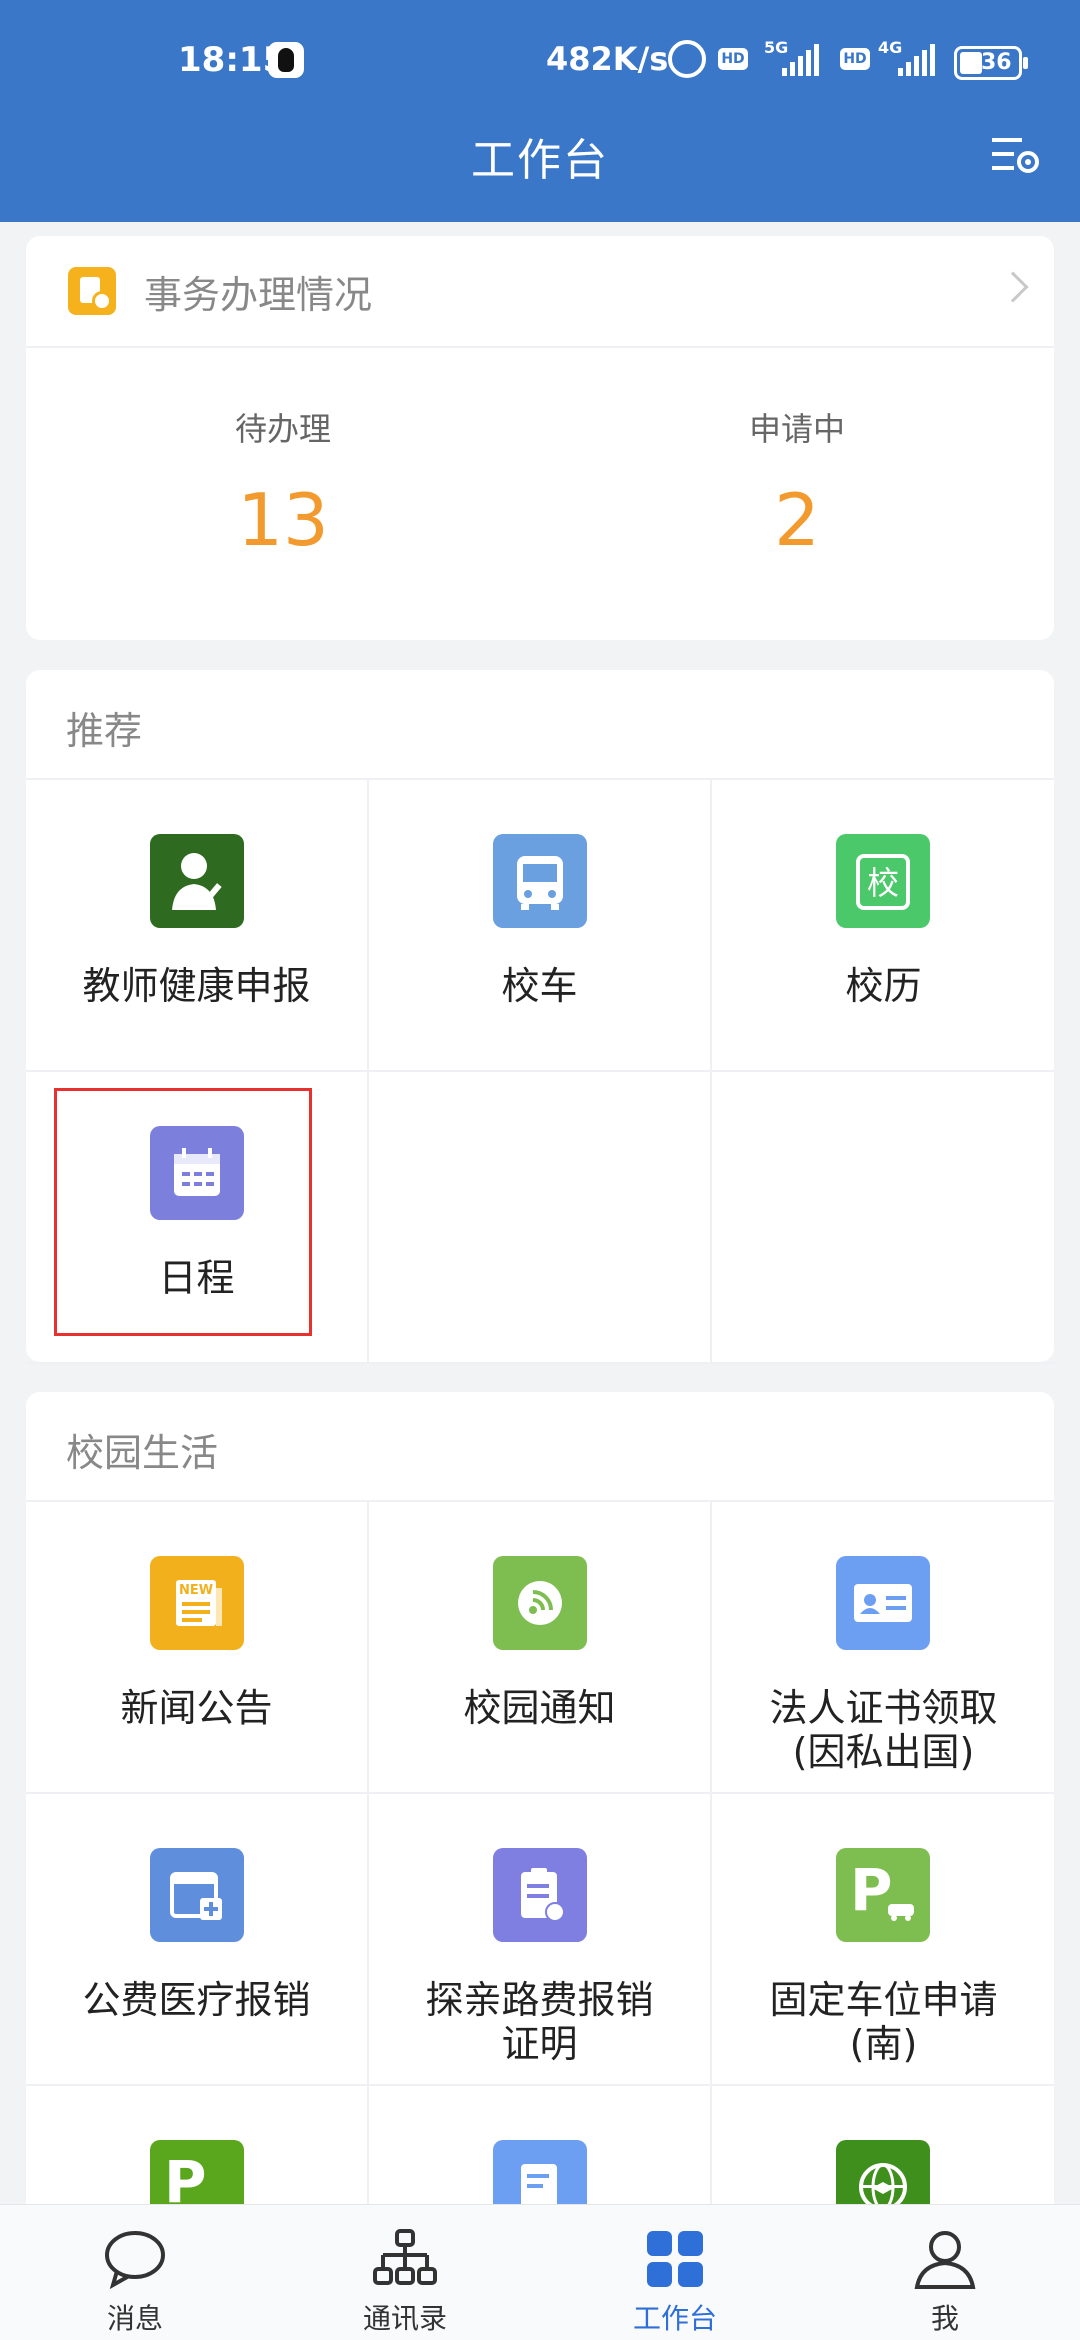 Image resolution: width=1080 pixels, height=2340 pixels. I want to click on medical-calendar-icon, so click(197, 1895).